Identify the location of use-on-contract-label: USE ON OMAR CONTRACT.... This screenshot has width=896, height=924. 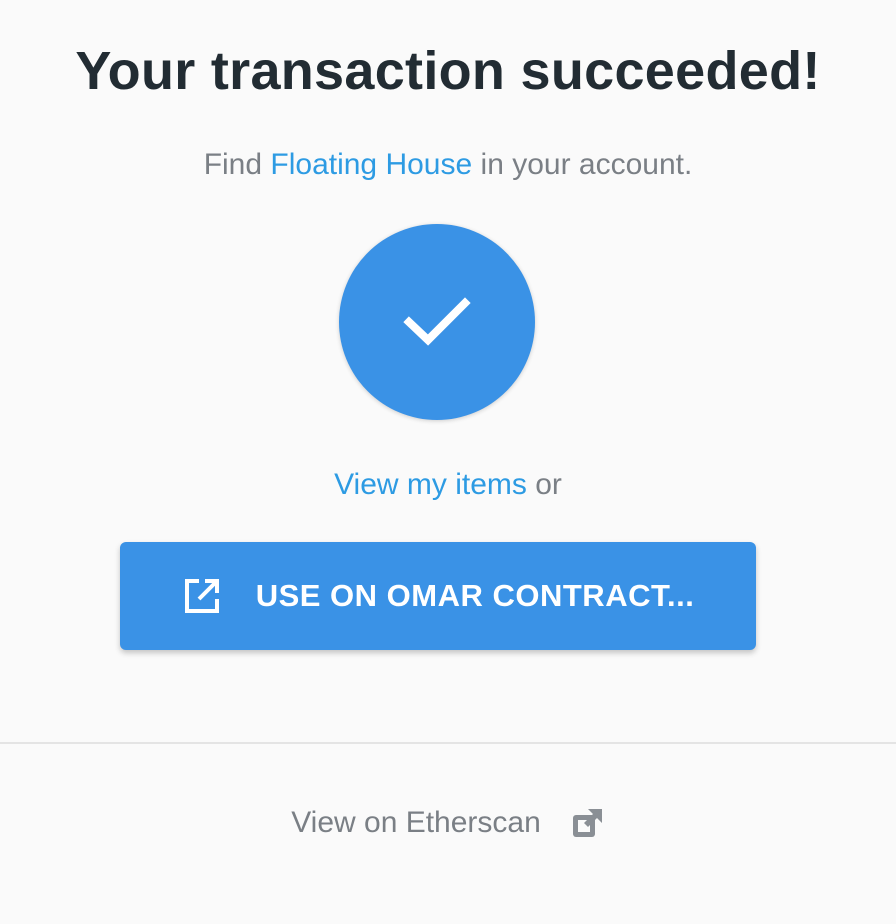
(475, 595).